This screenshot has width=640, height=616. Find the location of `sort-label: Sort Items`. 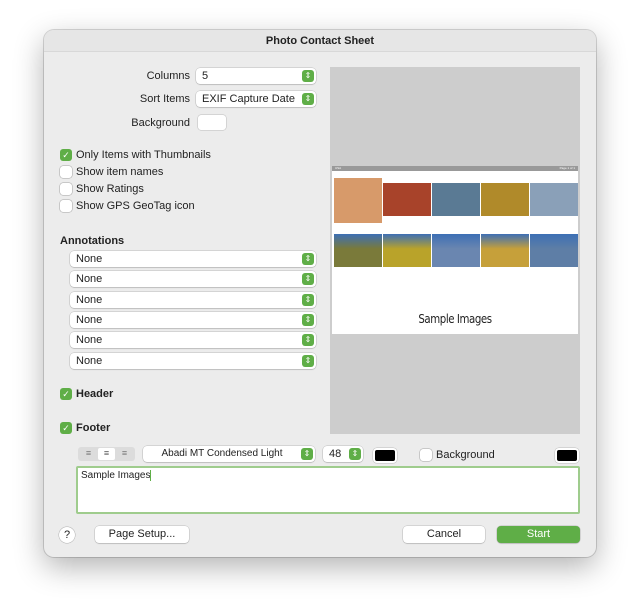

sort-label: Sort Items is located at coordinates (164, 99).